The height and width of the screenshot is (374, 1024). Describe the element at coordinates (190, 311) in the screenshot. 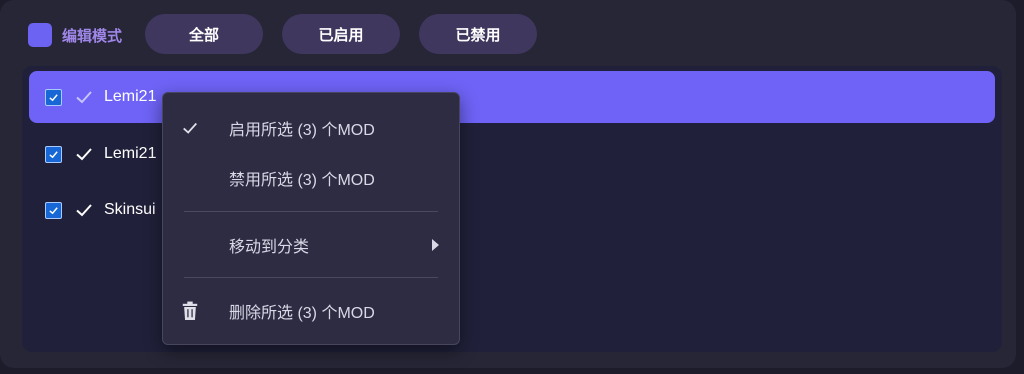

I see `trash-icon` at that location.